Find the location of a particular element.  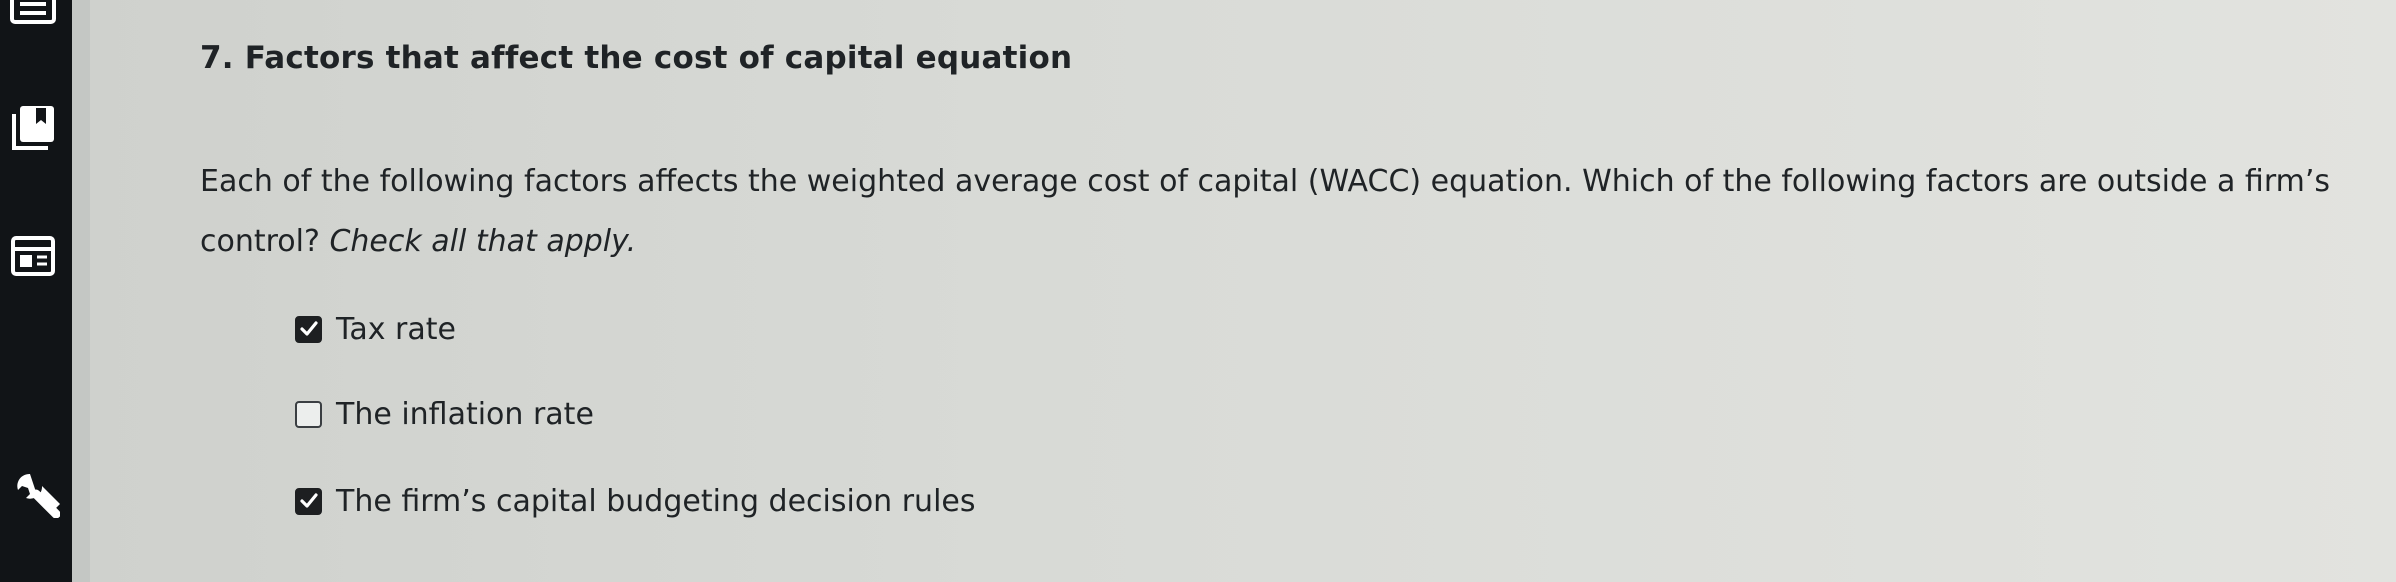

list-icon is located at coordinates (33, 16).